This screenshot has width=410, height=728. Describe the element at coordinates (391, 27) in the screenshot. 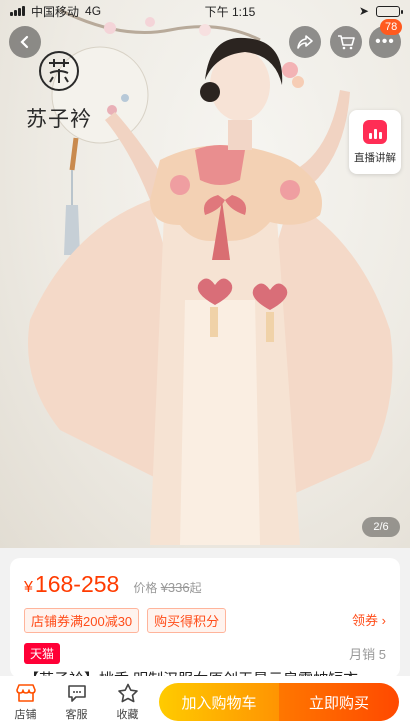

I see `cart-badge: 78` at that location.